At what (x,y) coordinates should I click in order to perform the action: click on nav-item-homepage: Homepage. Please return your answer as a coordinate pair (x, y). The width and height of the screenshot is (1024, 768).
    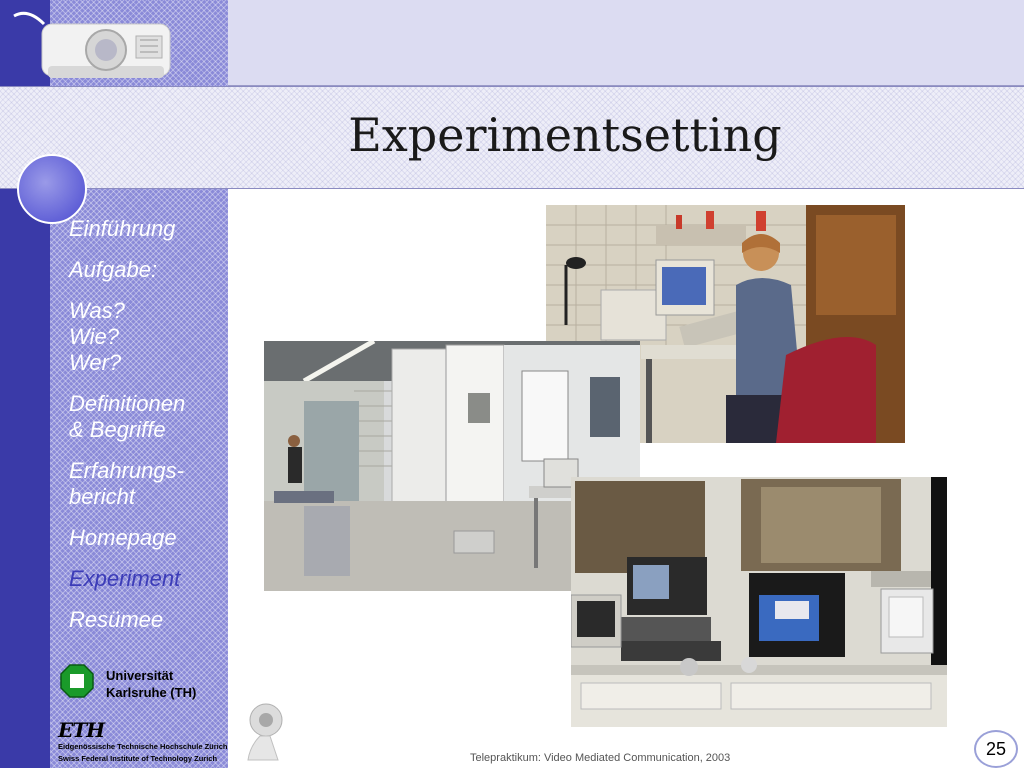
    Looking at the image, I should click on (149, 538).